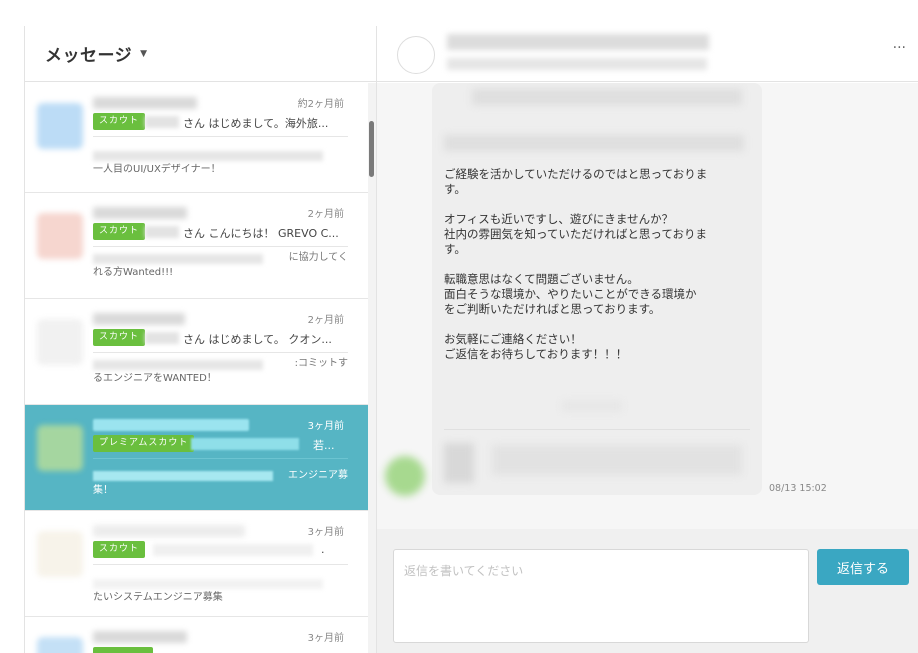 The image size is (918, 653). What do you see at coordinates (899, 48) in the screenshot?
I see `more-options-button: ···` at bounding box center [899, 48].